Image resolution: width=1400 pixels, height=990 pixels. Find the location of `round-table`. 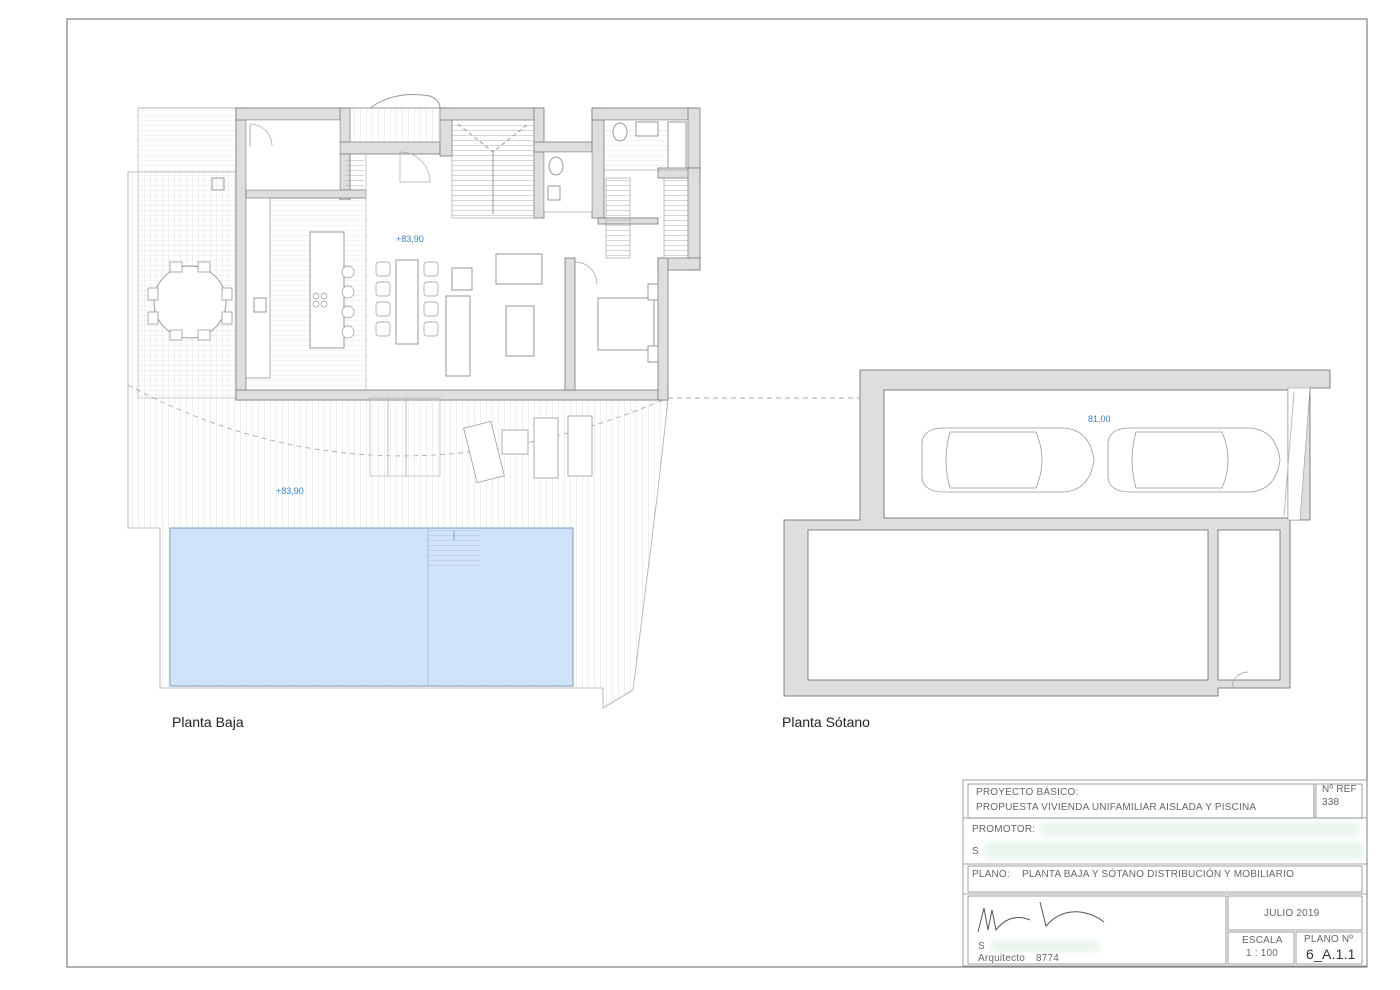

round-table is located at coordinates (190, 302).